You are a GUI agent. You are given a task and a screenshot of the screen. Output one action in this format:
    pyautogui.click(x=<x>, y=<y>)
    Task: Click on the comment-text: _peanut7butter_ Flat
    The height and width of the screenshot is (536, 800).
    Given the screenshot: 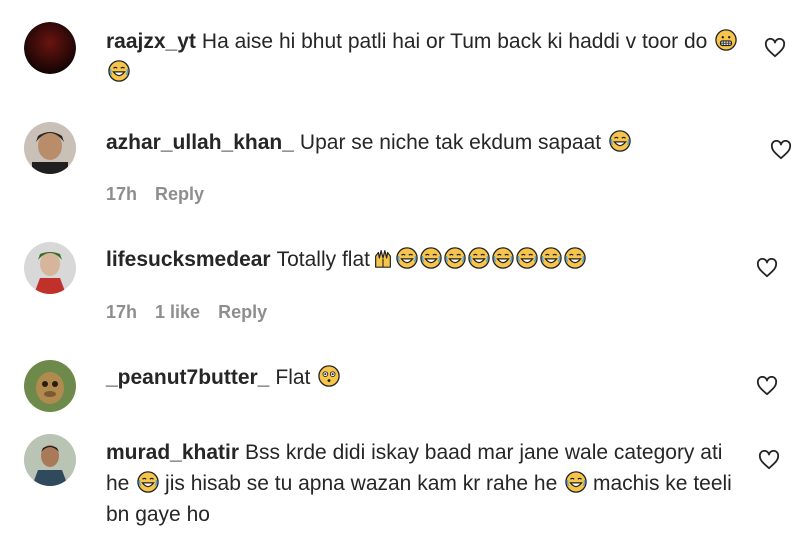 What is the action you would take?
    pyautogui.click(x=426, y=377)
    